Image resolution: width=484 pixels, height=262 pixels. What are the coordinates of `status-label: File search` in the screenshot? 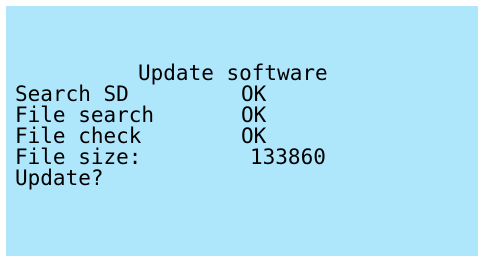 It's located at (85, 115).